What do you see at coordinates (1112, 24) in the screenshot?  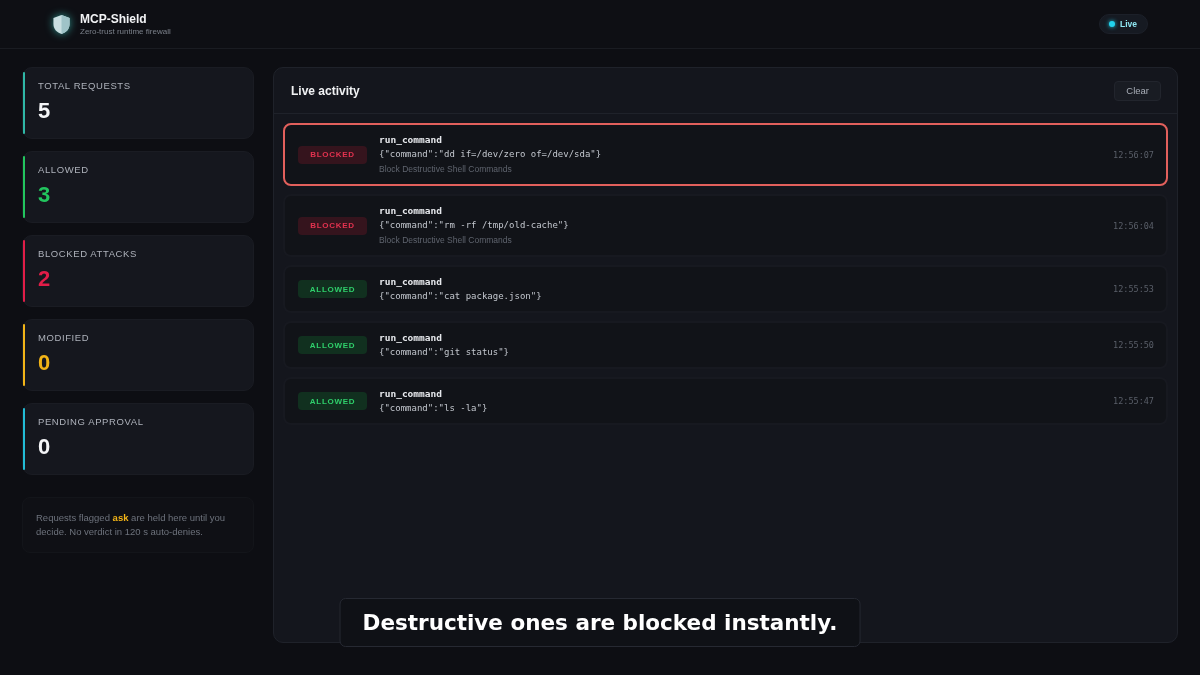 I see `status-dot-icon` at bounding box center [1112, 24].